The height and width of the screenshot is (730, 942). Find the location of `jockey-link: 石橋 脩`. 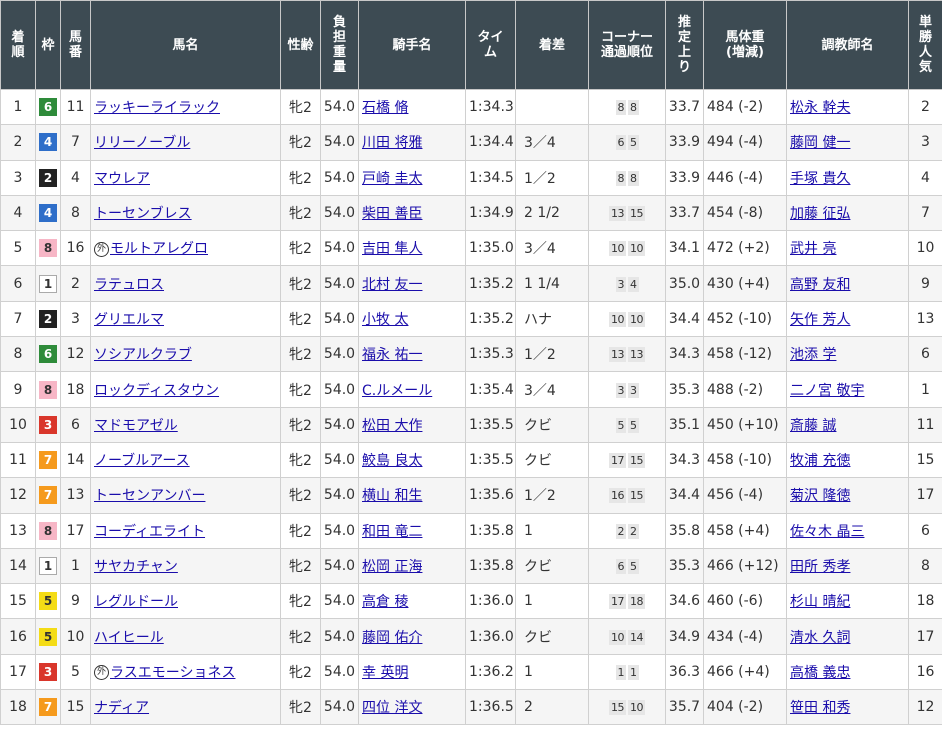

jockey-link: 石橋 脩 is located at coordinates (385, 108).